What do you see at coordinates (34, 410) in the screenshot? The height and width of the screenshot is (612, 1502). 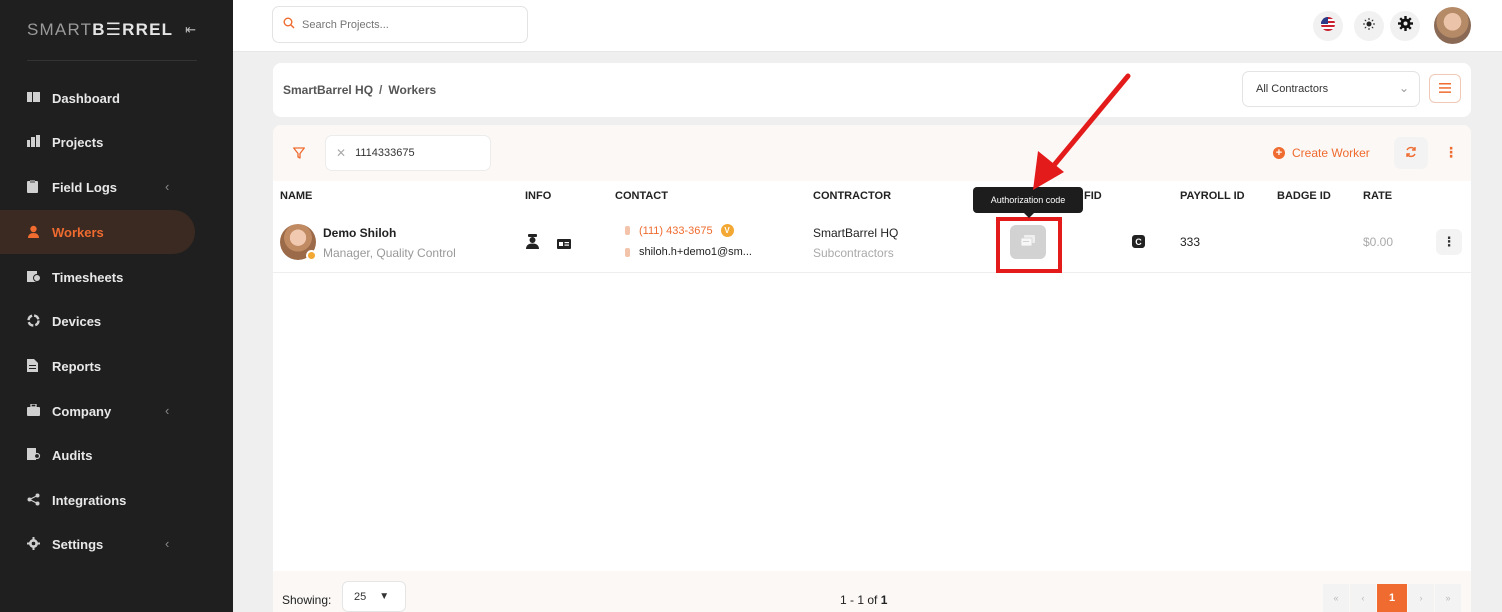 I see `company-icon` at bounding box center [34, 410].